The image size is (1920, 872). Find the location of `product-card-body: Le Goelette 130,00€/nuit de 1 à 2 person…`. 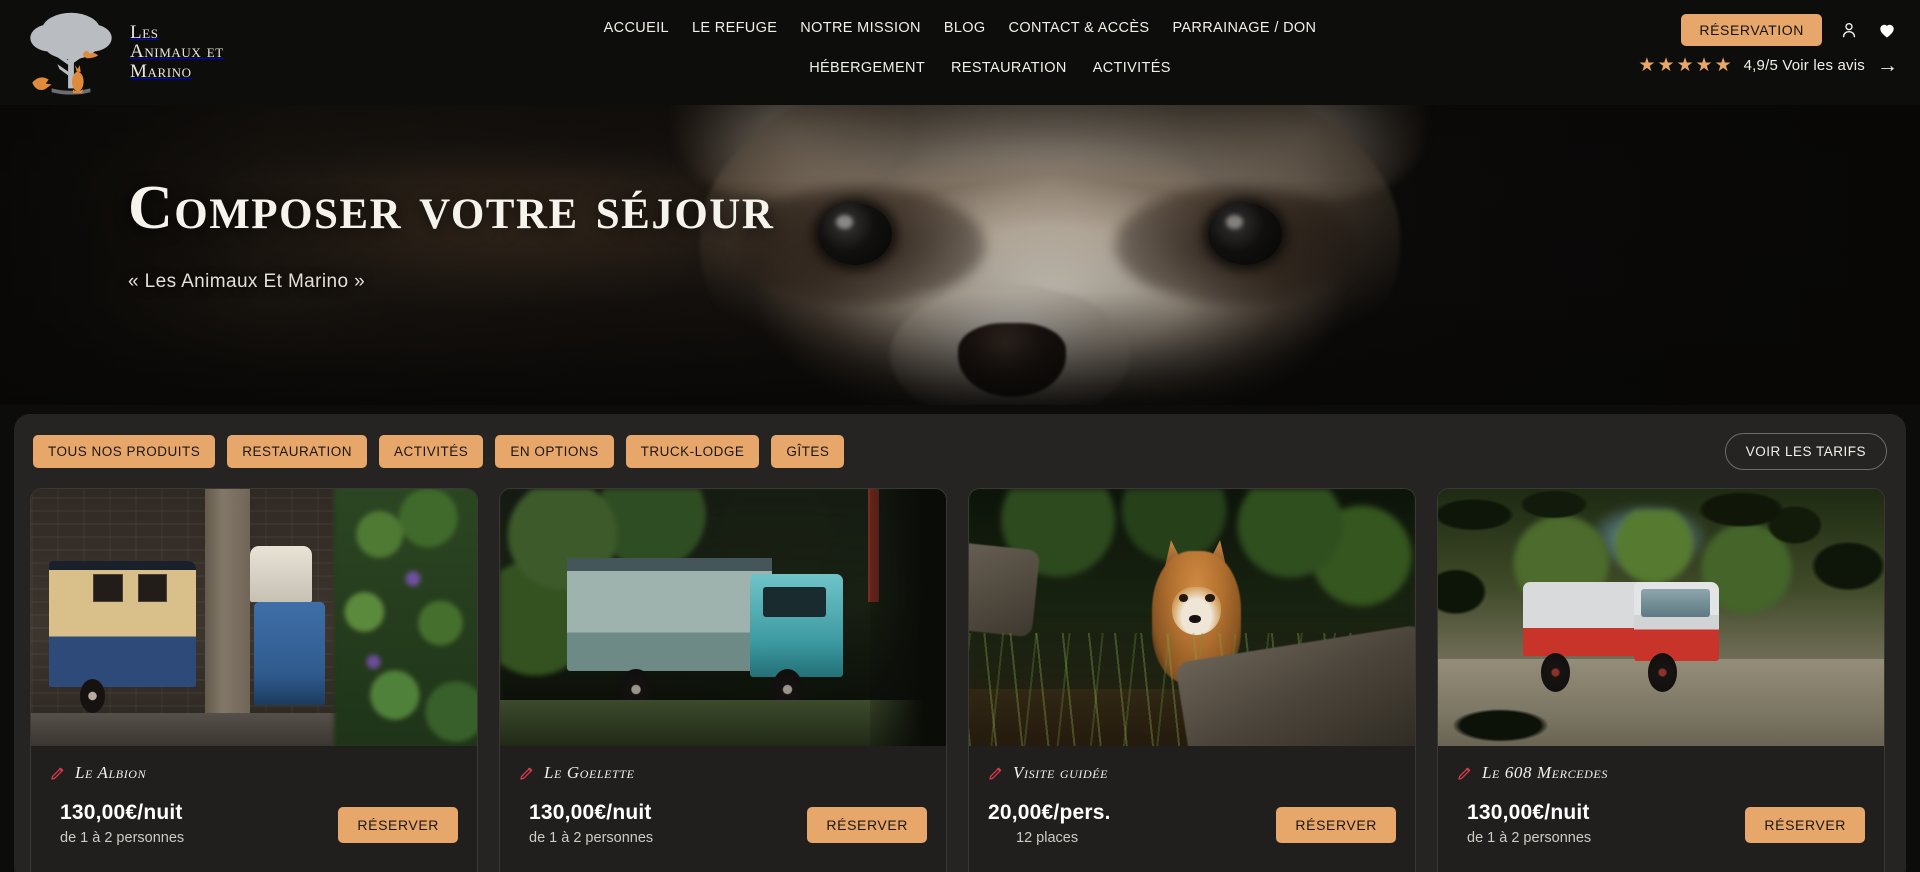

product-card-body: Le Goelette 130,00€/nuit de 1 à 2 person… is located at coordinates (723, 809).